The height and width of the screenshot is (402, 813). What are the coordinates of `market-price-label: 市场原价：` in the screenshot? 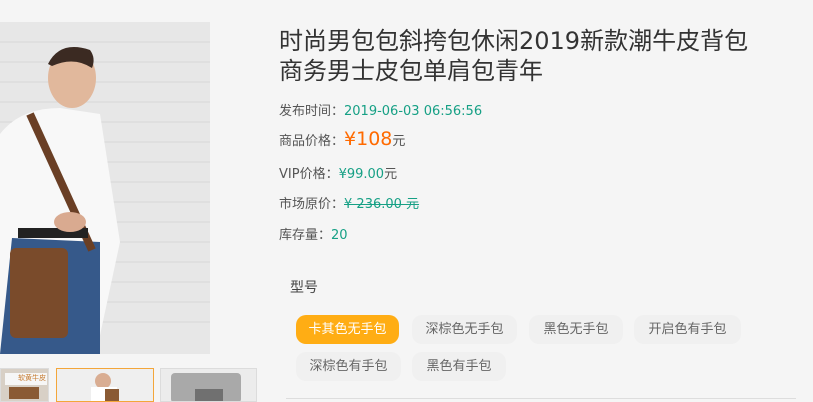 It's located at (312, 204).